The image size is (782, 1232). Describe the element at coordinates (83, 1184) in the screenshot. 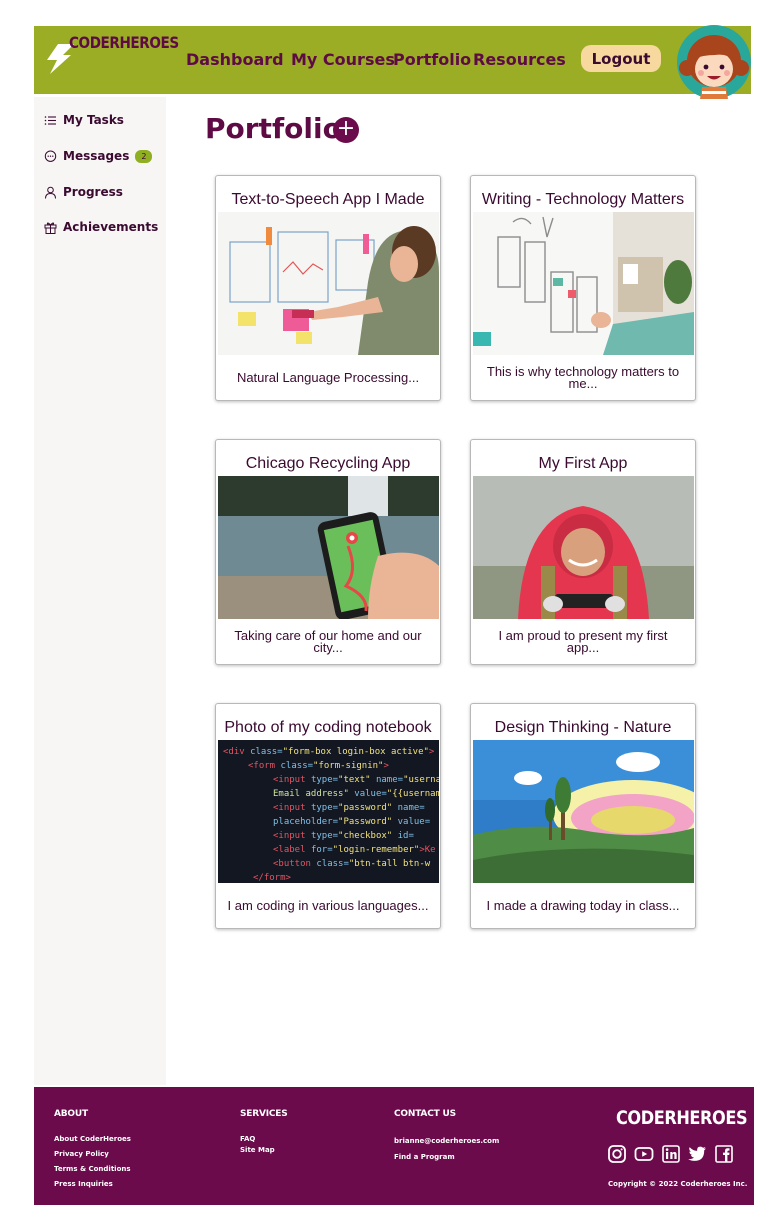

I see `footer-link-press: Press Inquiries` at that location.